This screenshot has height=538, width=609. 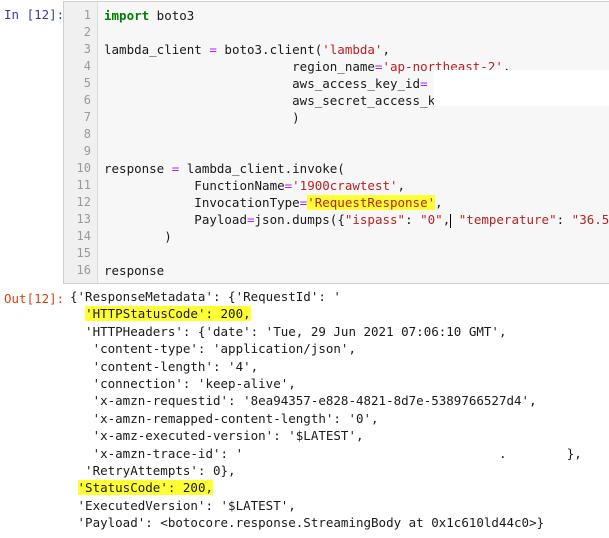 I want to click on line-number: 9, so click(x=87, y=151).